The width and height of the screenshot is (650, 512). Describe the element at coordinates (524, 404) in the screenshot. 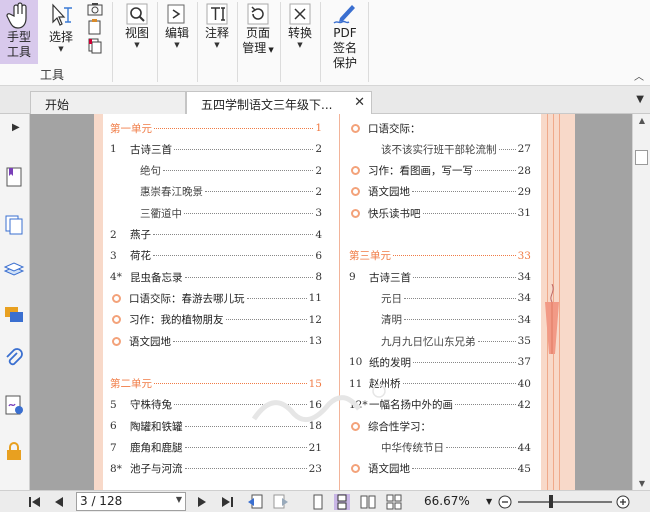

I see `toc-page-number: 42` at that location.